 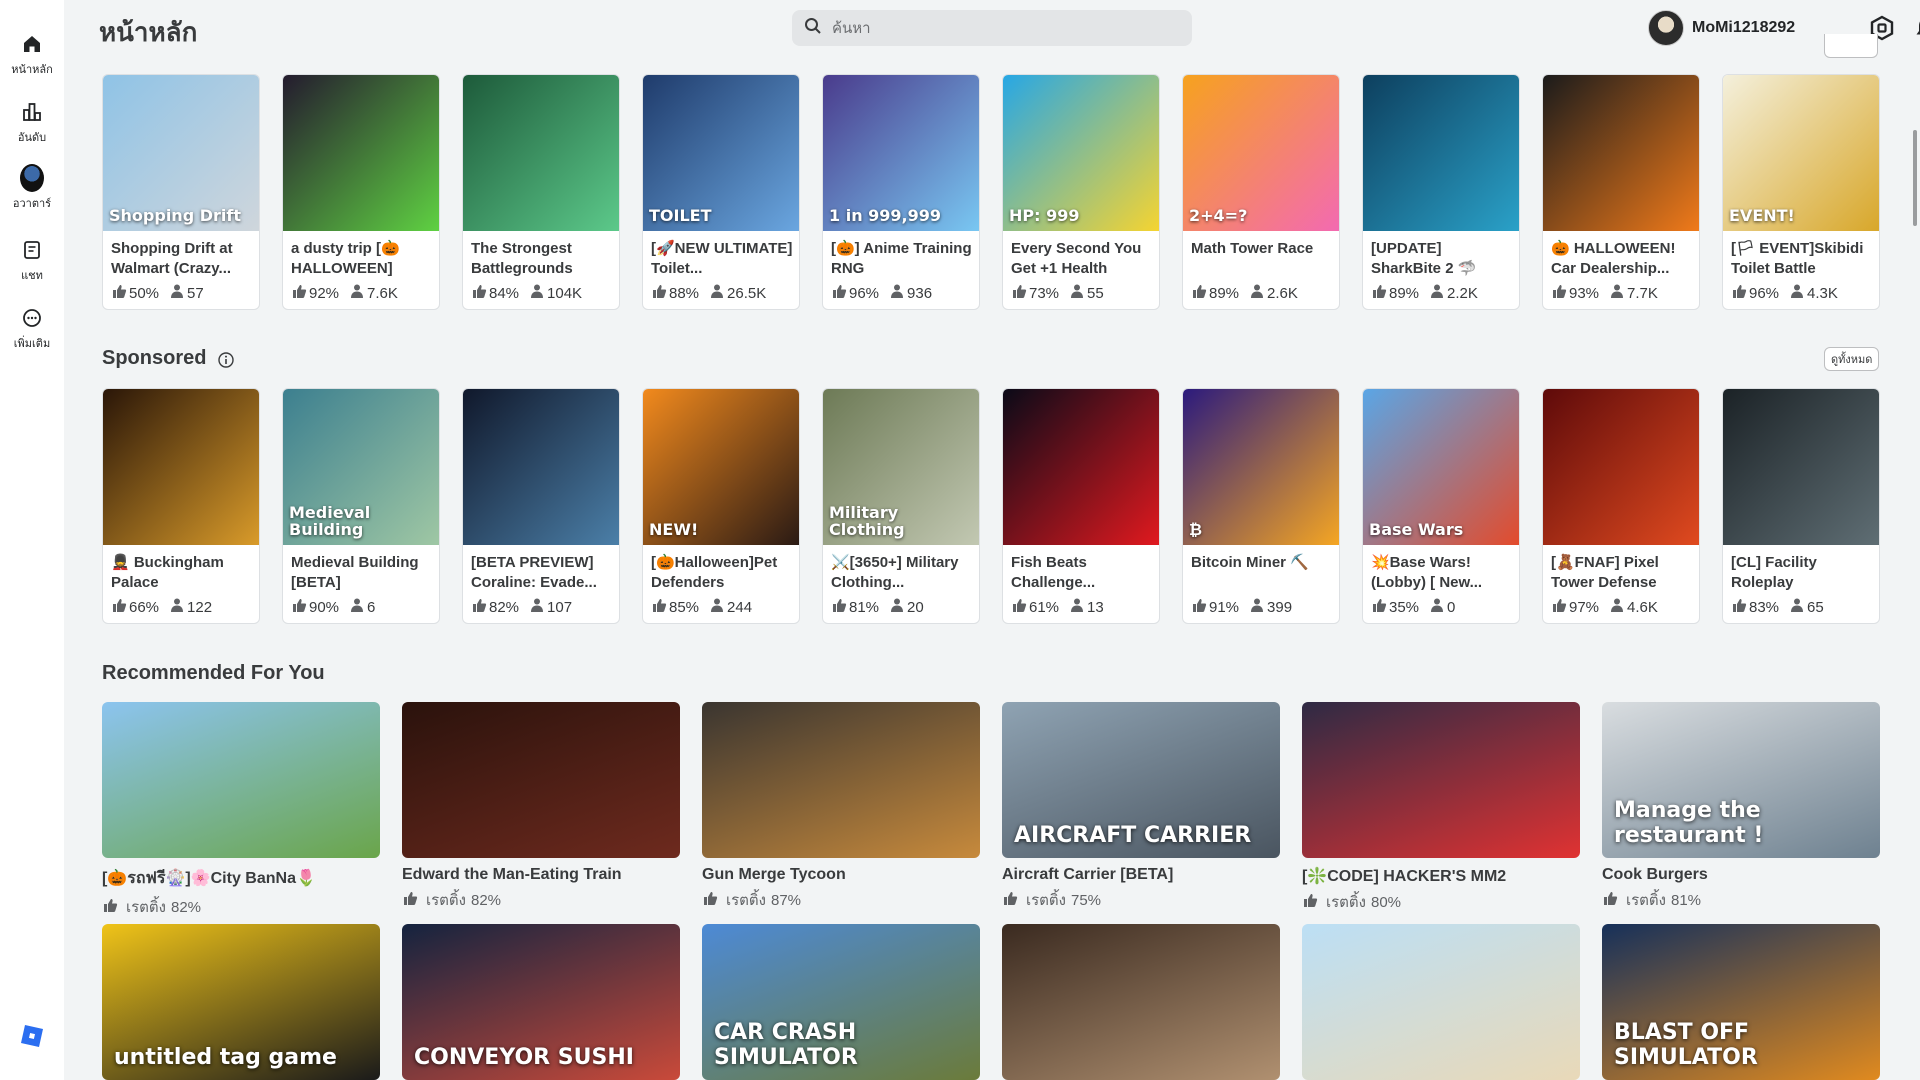 What do you see at coordinates (1642, 293) in the screenshot?
I see `player-count: 7.7K` at bounding box center [1642, 293].